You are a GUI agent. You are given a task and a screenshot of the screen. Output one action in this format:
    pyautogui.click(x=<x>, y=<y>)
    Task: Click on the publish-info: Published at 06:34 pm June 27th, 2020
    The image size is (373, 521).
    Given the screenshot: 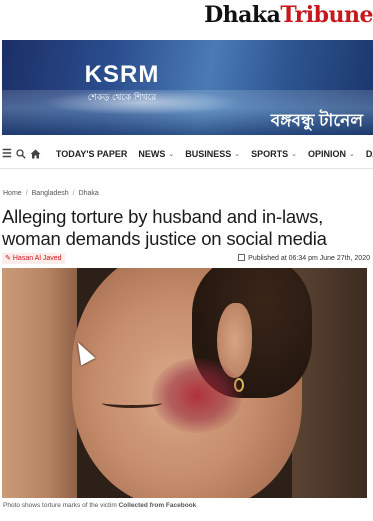 What is the action you would take?
    pyautogui.click(x=304, y=258)
    